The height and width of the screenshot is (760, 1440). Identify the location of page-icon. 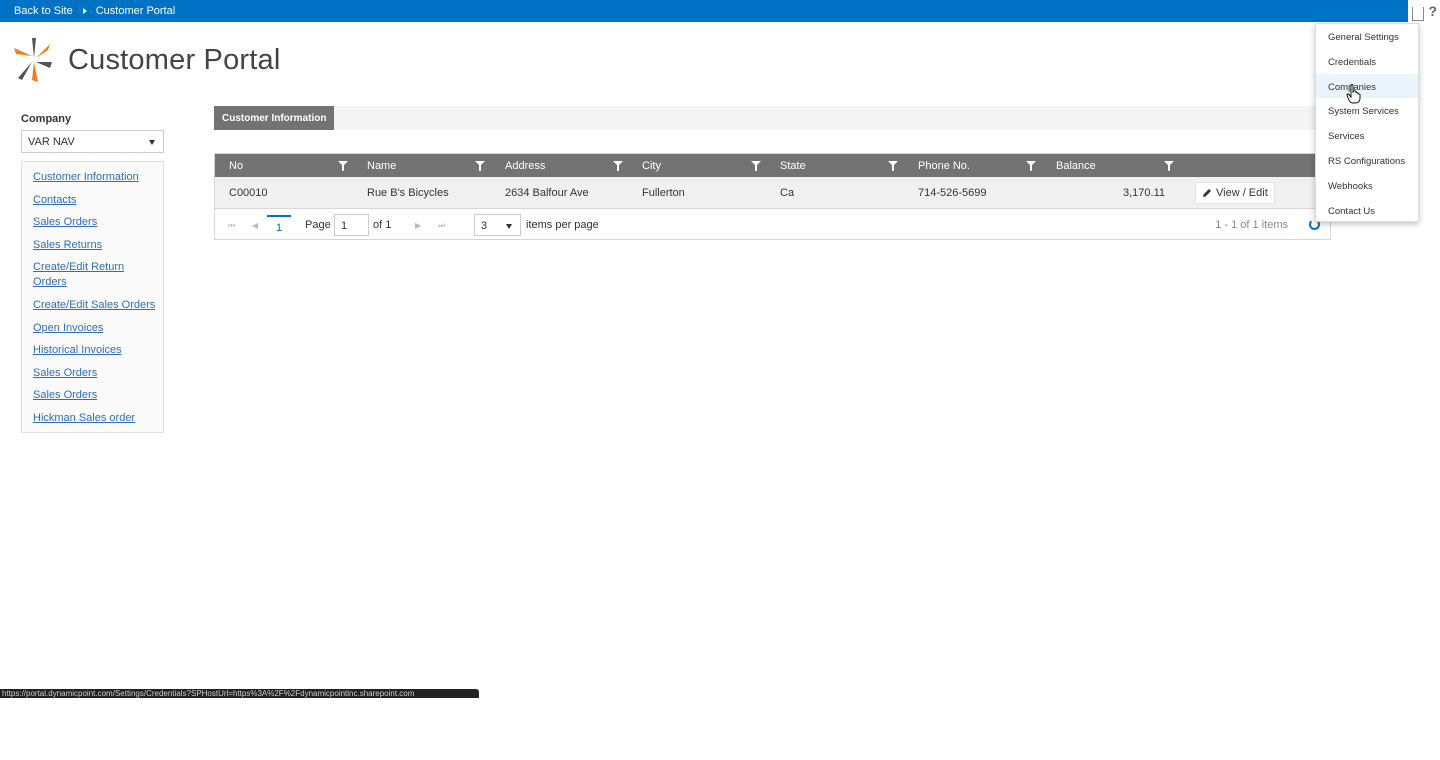
(1418, 14).